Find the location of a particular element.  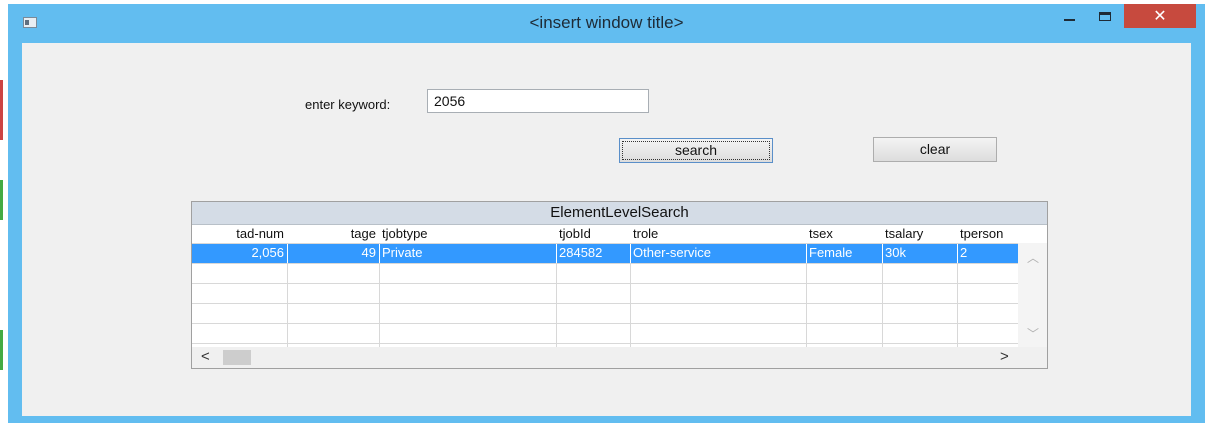

table-cell: 2,056 is located at coordinates (239, 253).